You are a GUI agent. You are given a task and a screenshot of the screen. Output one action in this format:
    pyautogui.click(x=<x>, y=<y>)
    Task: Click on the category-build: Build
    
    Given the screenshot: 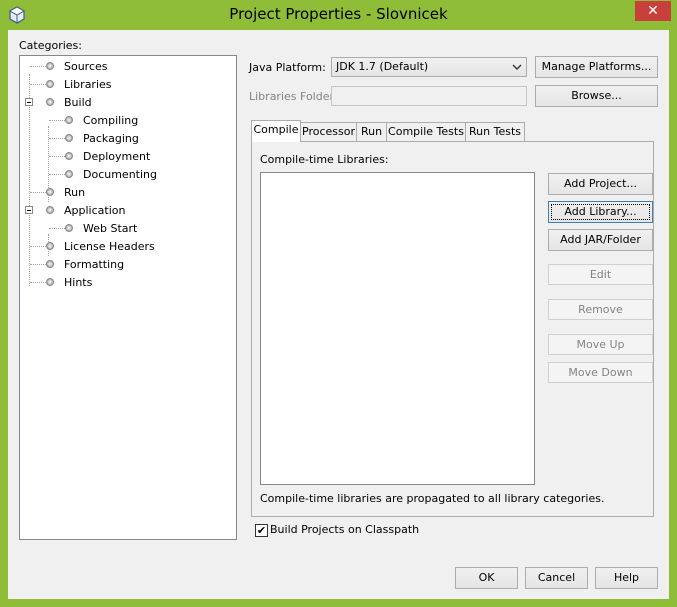 What is the action you would take?
    pyautogui.click(x=78, y=103)
    